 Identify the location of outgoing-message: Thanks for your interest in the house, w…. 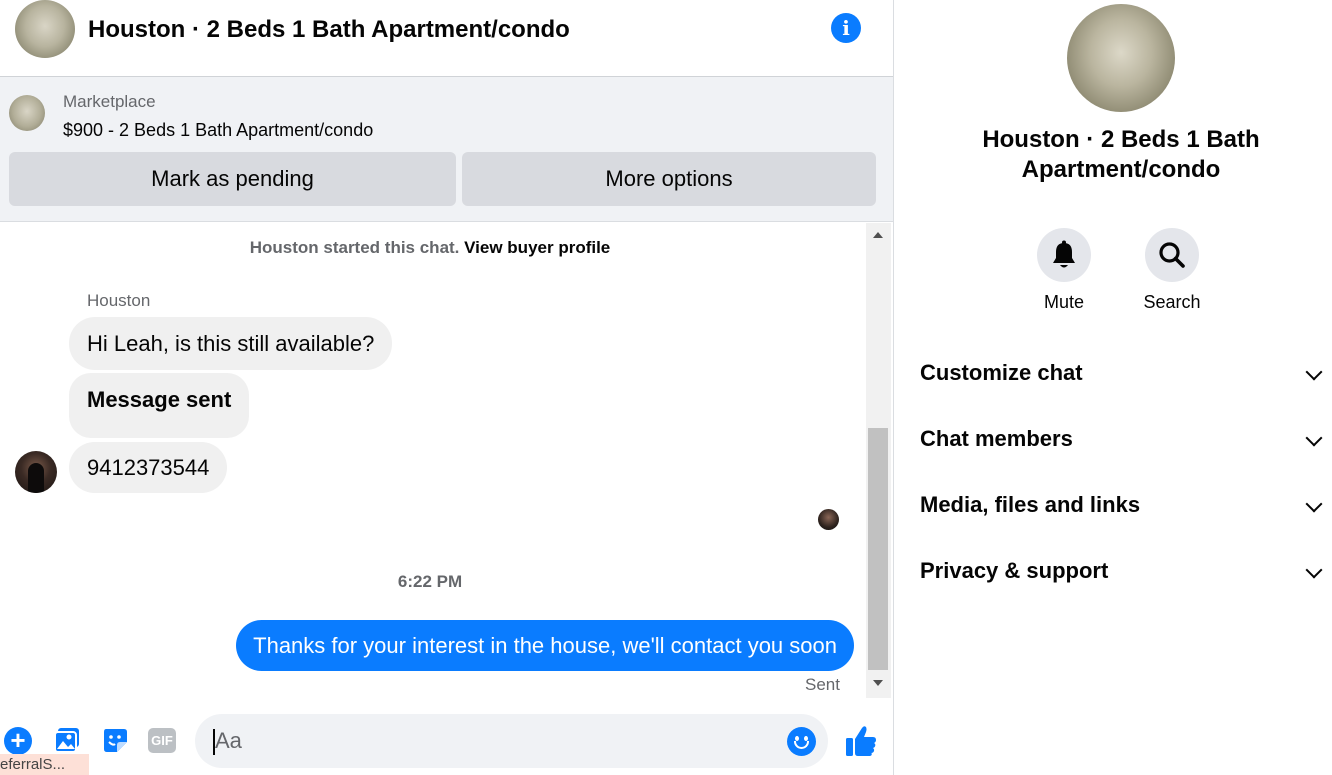
(545, 645).